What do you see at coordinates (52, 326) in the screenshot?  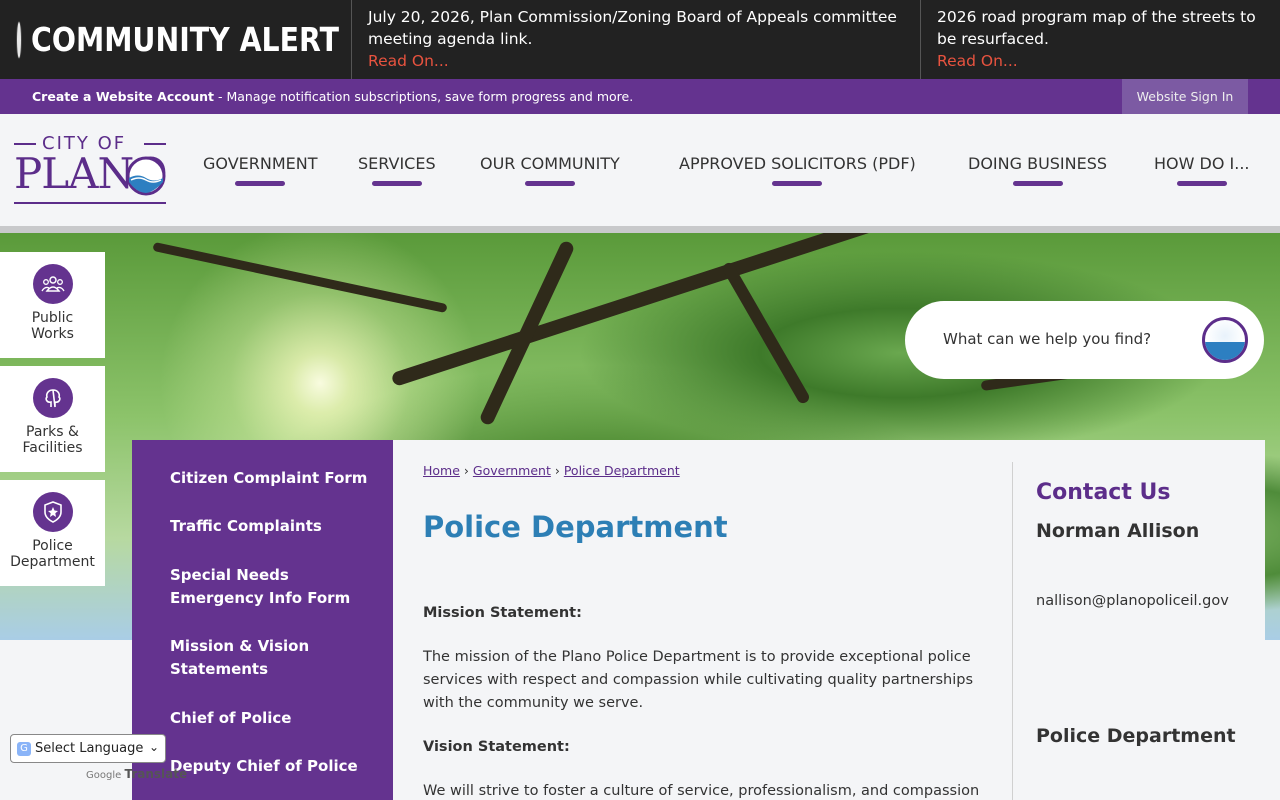 I see `quick-link-label: Public Works` at bounding box center [52, 326].